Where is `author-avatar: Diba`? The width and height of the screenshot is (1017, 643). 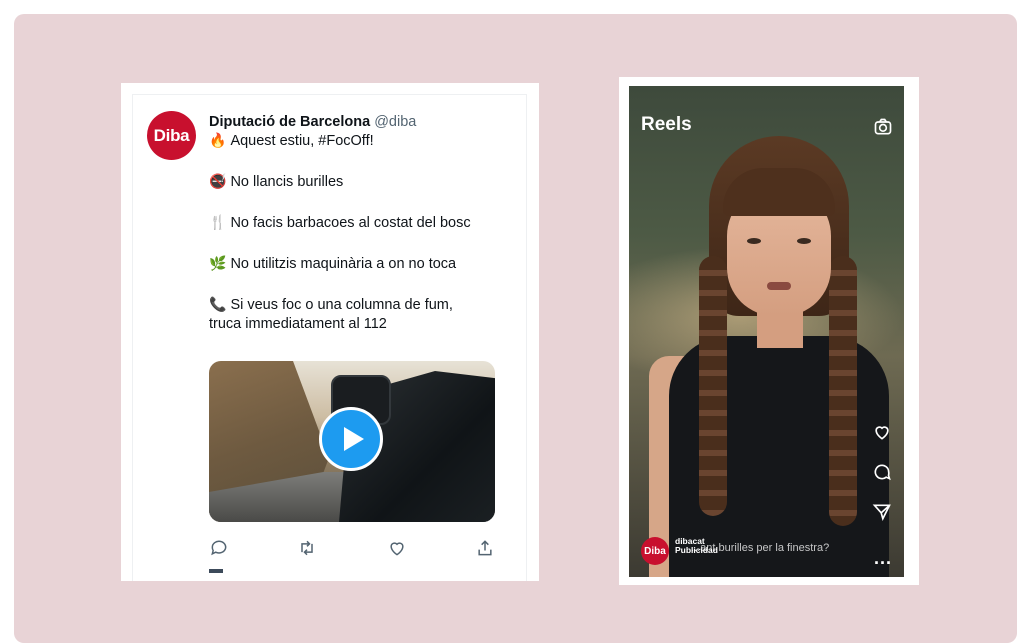
author-avatar: Diba is located at coordinates (171, 135).